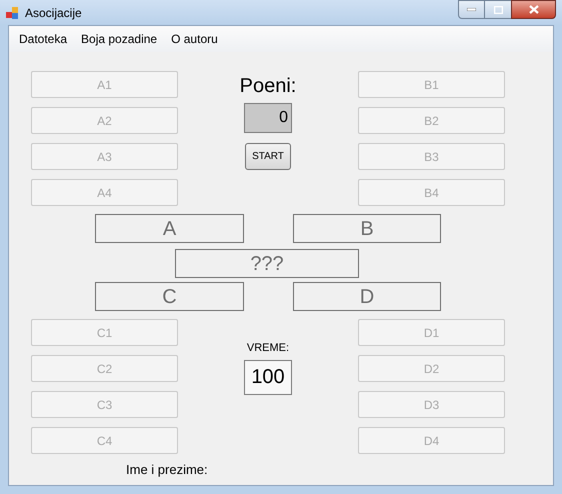 The image size is (562, 494). I want to click on timer-field: 100, so click(268, 377).